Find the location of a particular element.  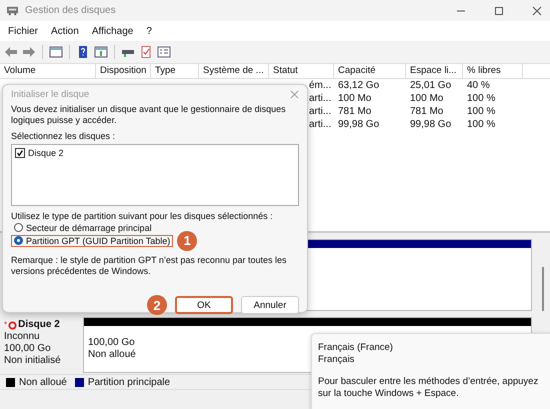

disk-name: Disque 2 is located at coordinates (39, 325).